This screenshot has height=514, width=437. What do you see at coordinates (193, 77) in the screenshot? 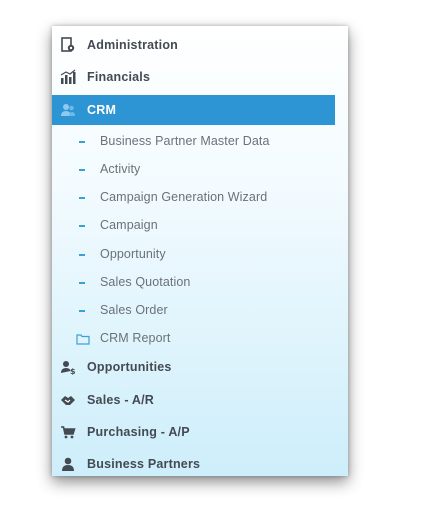
I see `menu-item-financials: Financials` at bounding box center [193, 77].